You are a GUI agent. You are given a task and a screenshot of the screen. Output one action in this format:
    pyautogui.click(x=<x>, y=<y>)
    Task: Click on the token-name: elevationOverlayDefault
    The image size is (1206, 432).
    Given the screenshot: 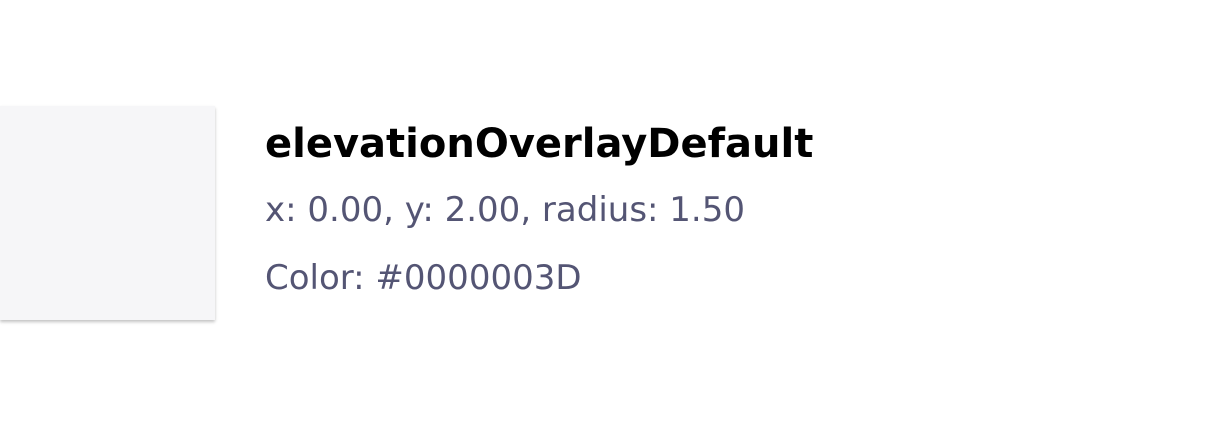 What is the action you would take?
    pyautogui.click(x=539, y=144)
    